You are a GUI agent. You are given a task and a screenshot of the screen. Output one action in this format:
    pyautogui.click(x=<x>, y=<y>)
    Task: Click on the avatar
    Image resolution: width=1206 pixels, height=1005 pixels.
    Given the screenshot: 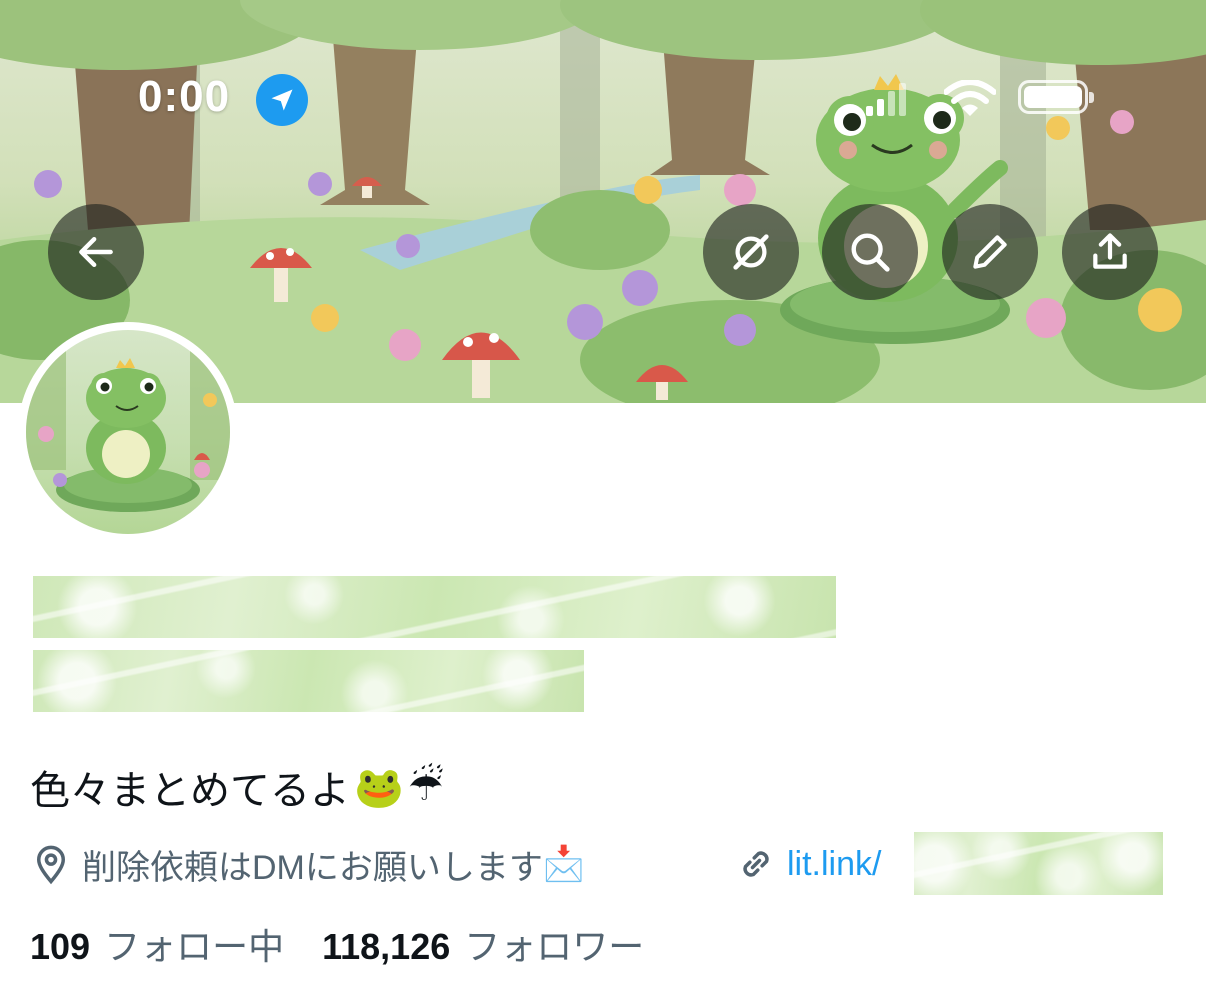 What is the action you would take?
    pyautogui.click(x=128, y=432)
    